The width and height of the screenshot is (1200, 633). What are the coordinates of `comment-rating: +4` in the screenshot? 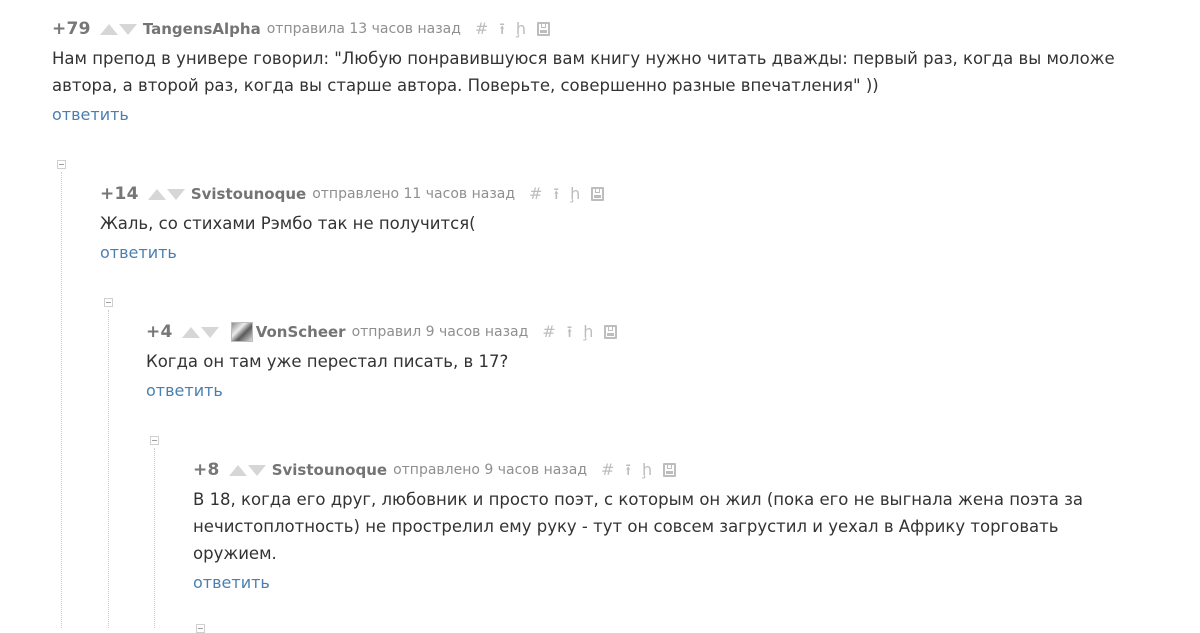 It's located at (159, 332).